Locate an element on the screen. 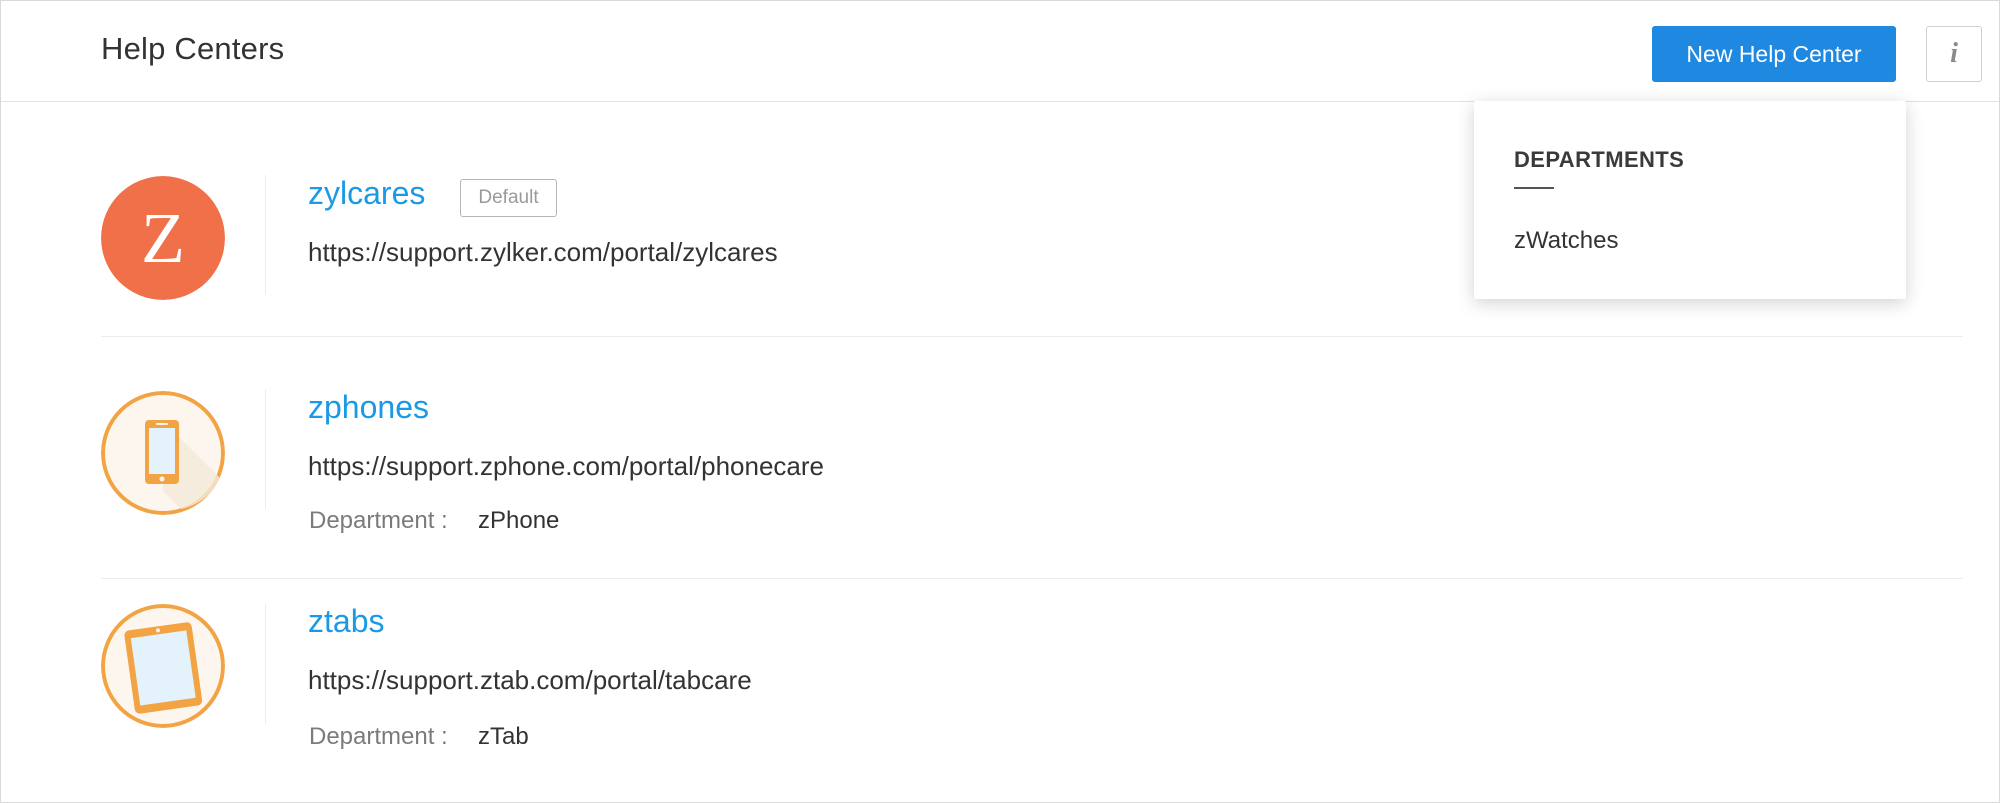 This screenshot has height=803, width=2000. help-center-name: ztabs is located at coordinates (346, 621).